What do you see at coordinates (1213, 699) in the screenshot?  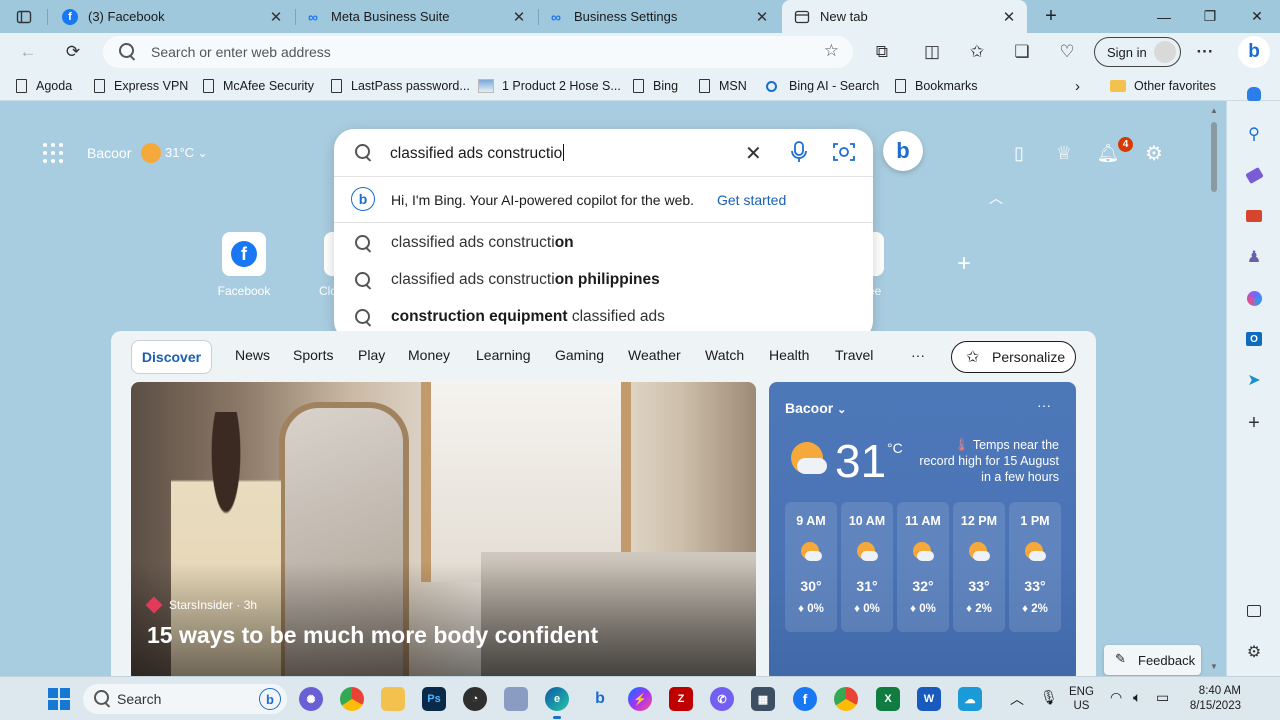 I see `clock: 8:40 AM 8/15/2023` at bounding box center [1213, 699].